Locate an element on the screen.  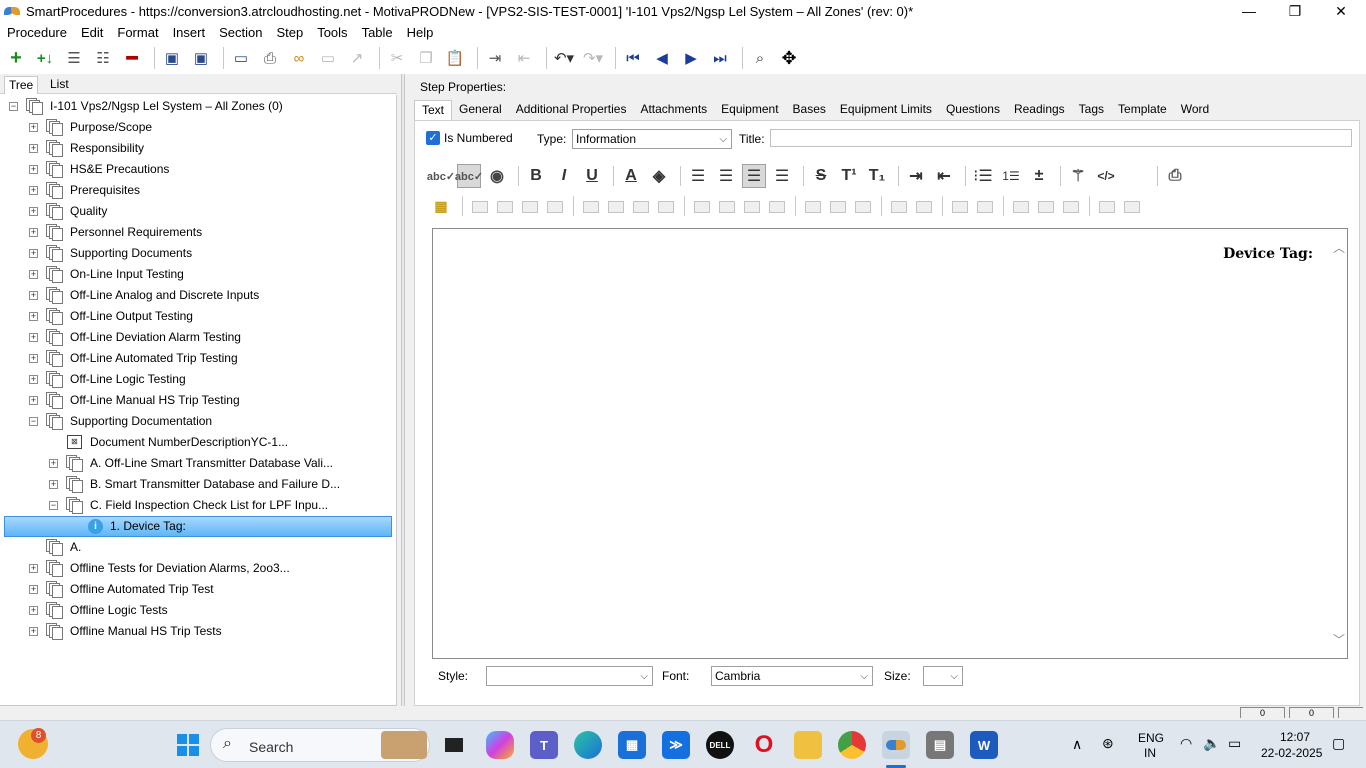
tree-node: + Quality is located at coordinates (195, 211).